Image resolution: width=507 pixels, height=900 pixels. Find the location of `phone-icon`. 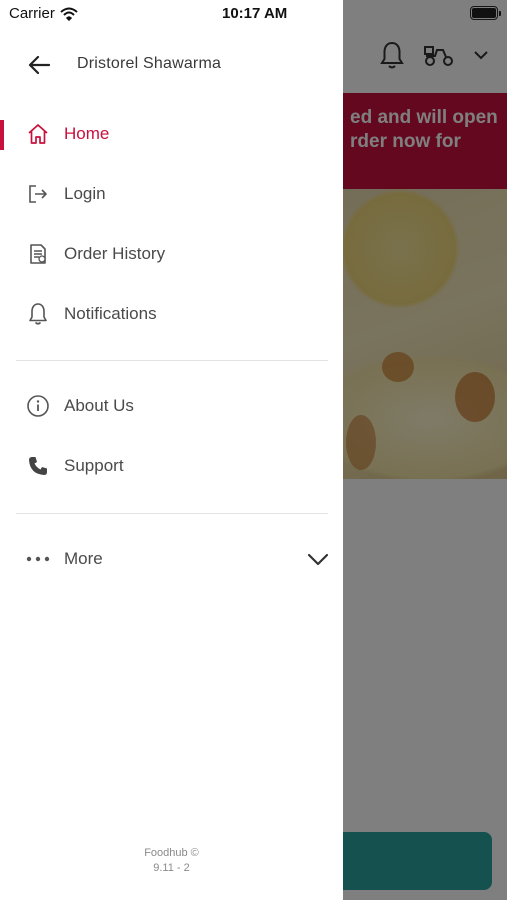

phone-icon is located at coordinates (38, 466).